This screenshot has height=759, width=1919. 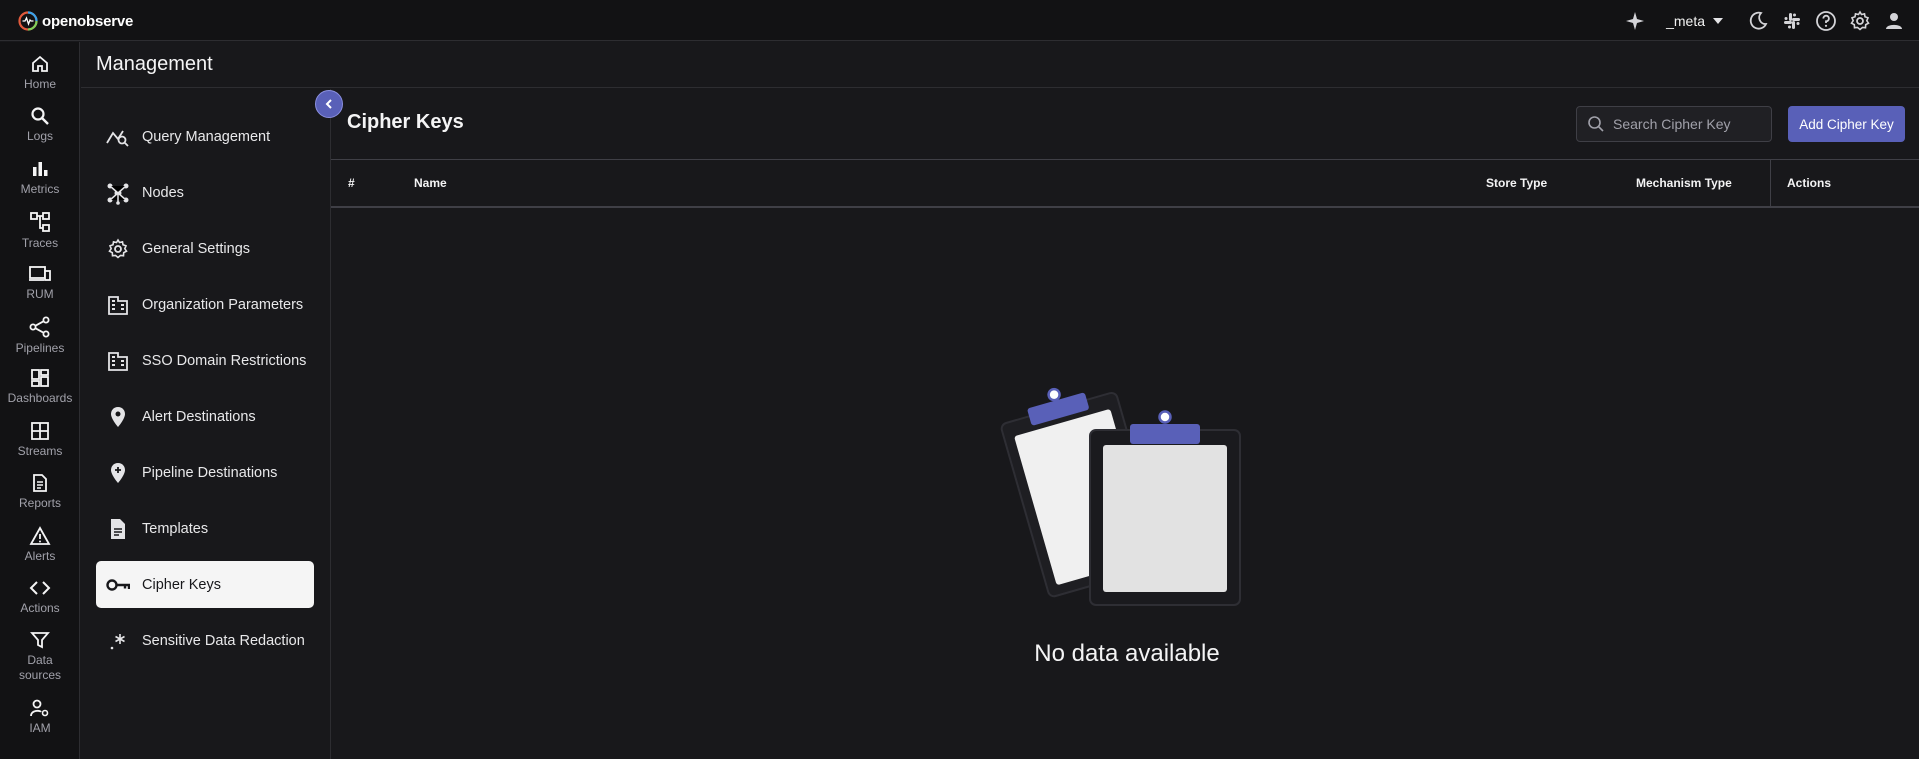 I want to click on menu-item-label: Cipher Keys, so click(x=181, y=584).